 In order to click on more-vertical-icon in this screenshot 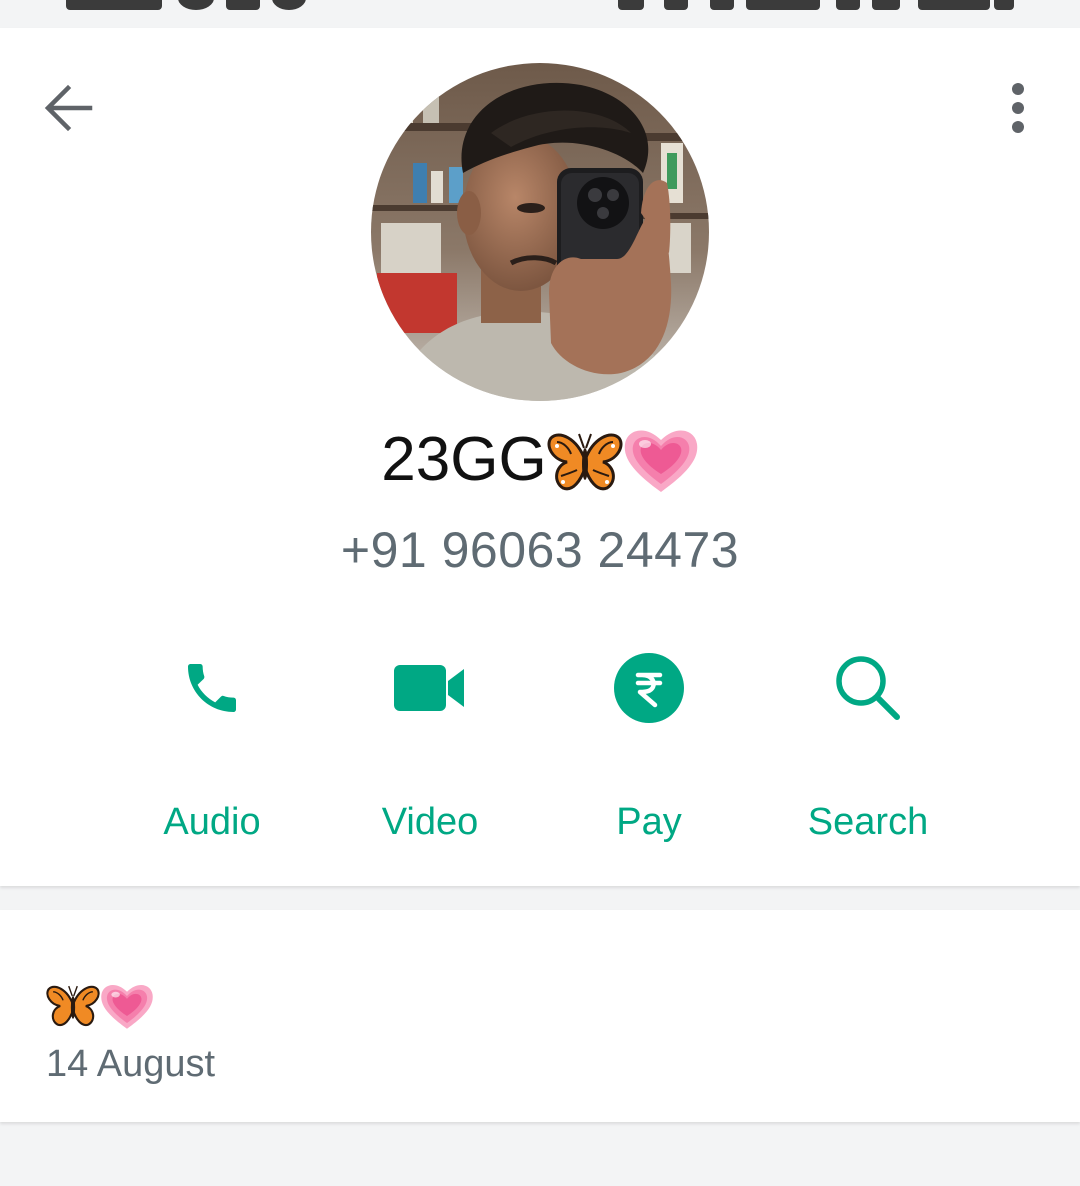, I will do `click(1018, 108)`.